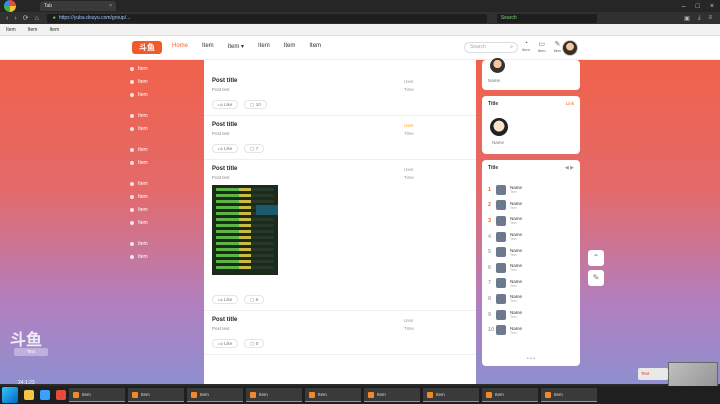  What do you see at coordinates (531, 359) in the screenshot?
I see `ranking-footer: • • •` at bounding box center [531, 359].